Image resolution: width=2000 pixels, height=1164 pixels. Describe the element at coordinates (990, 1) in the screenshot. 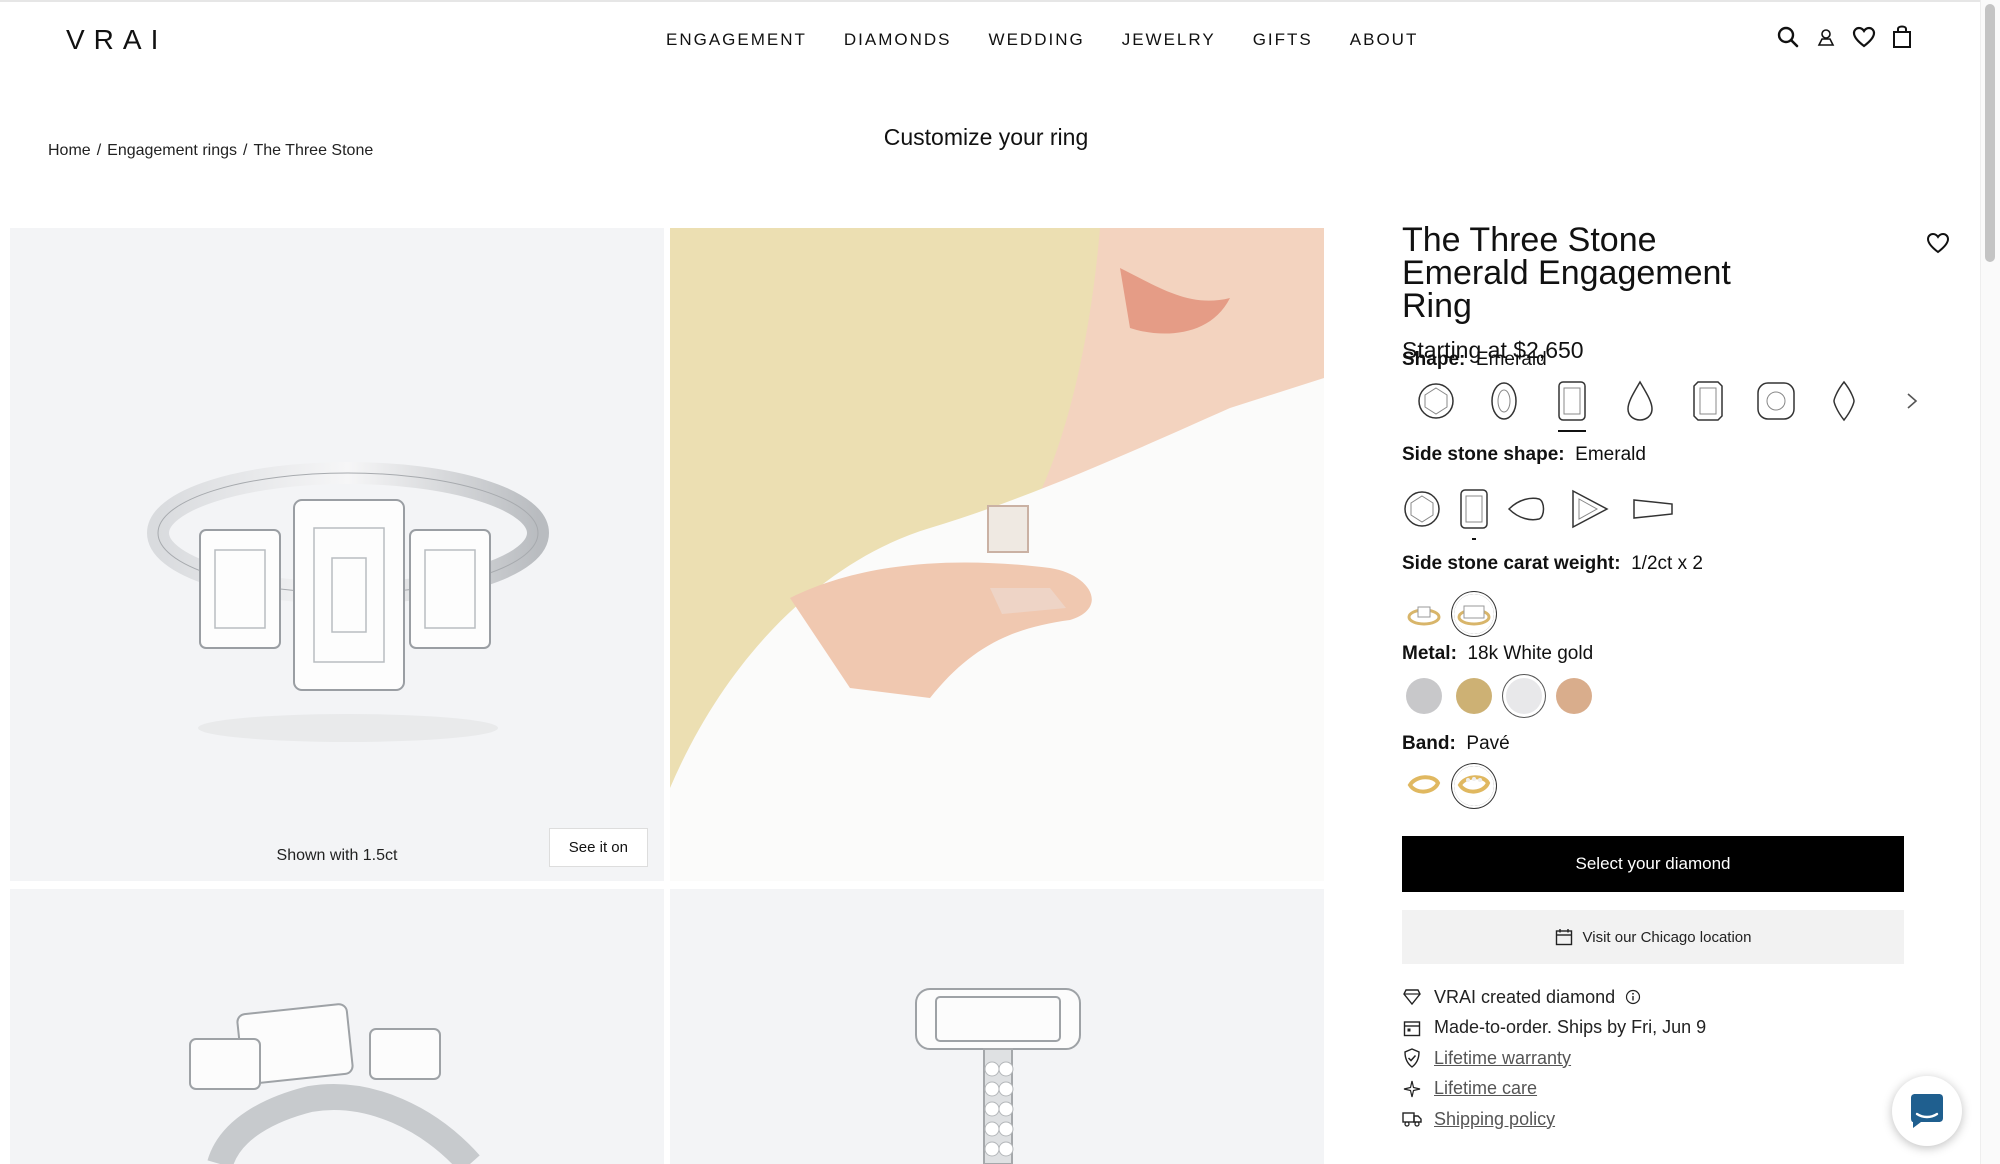

I see `top-border` at that location.